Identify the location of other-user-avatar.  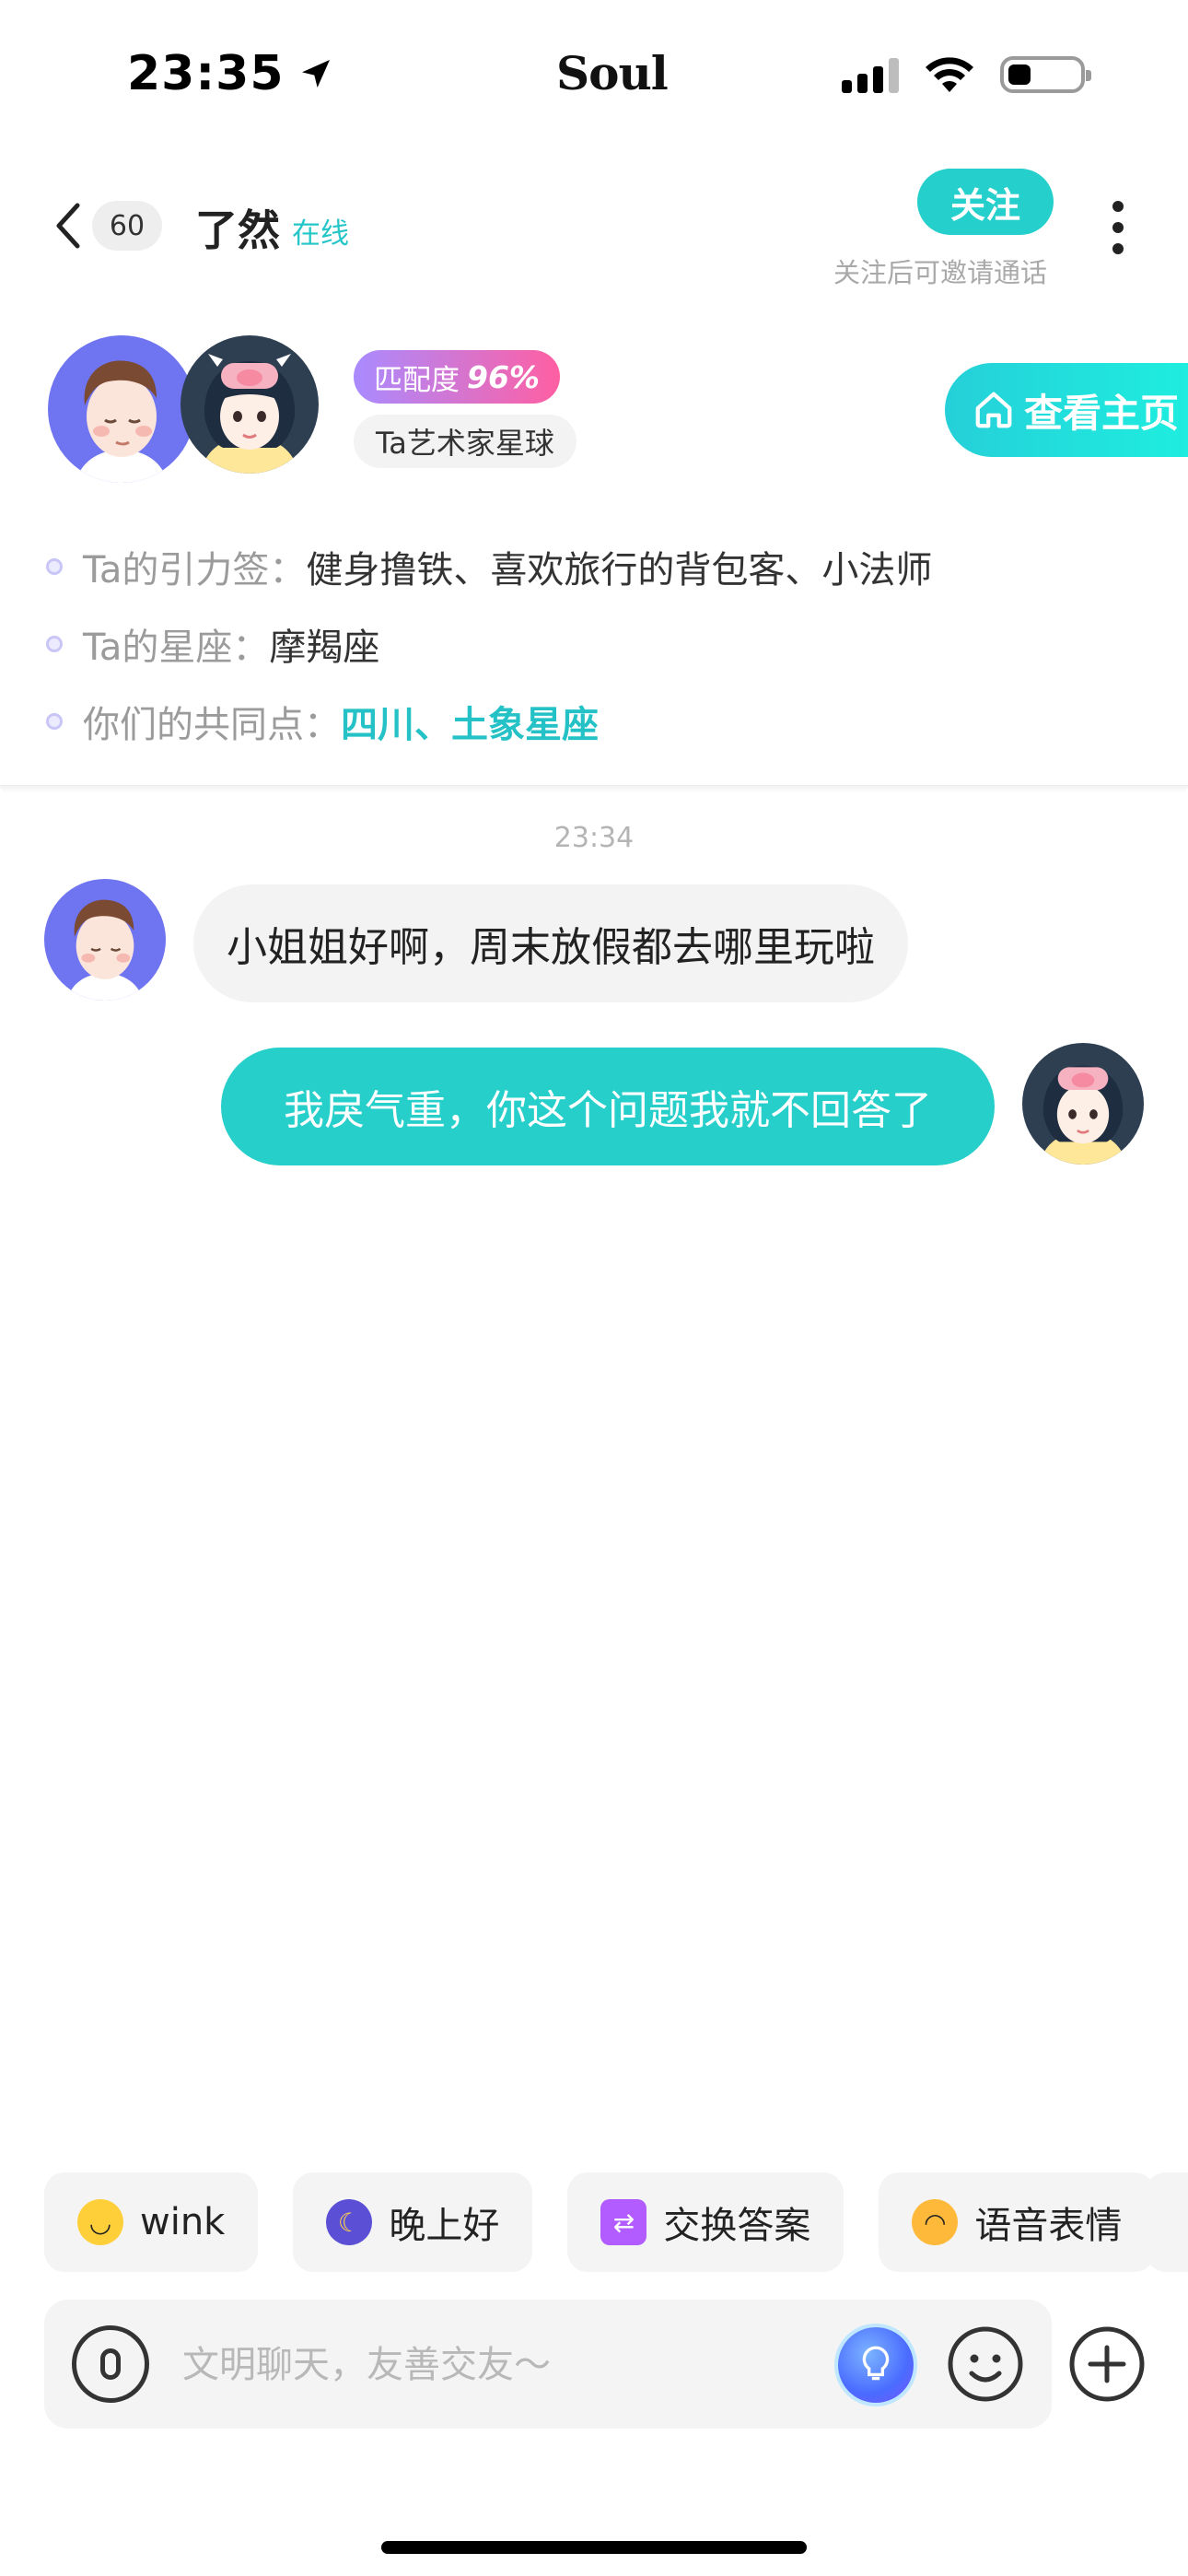
(121, 409).